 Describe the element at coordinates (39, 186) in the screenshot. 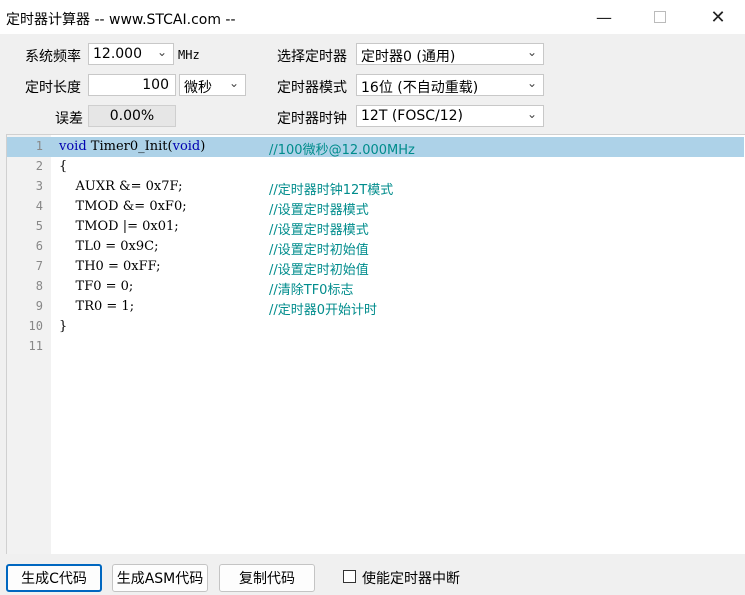

I see `line-number: 3` at that location.